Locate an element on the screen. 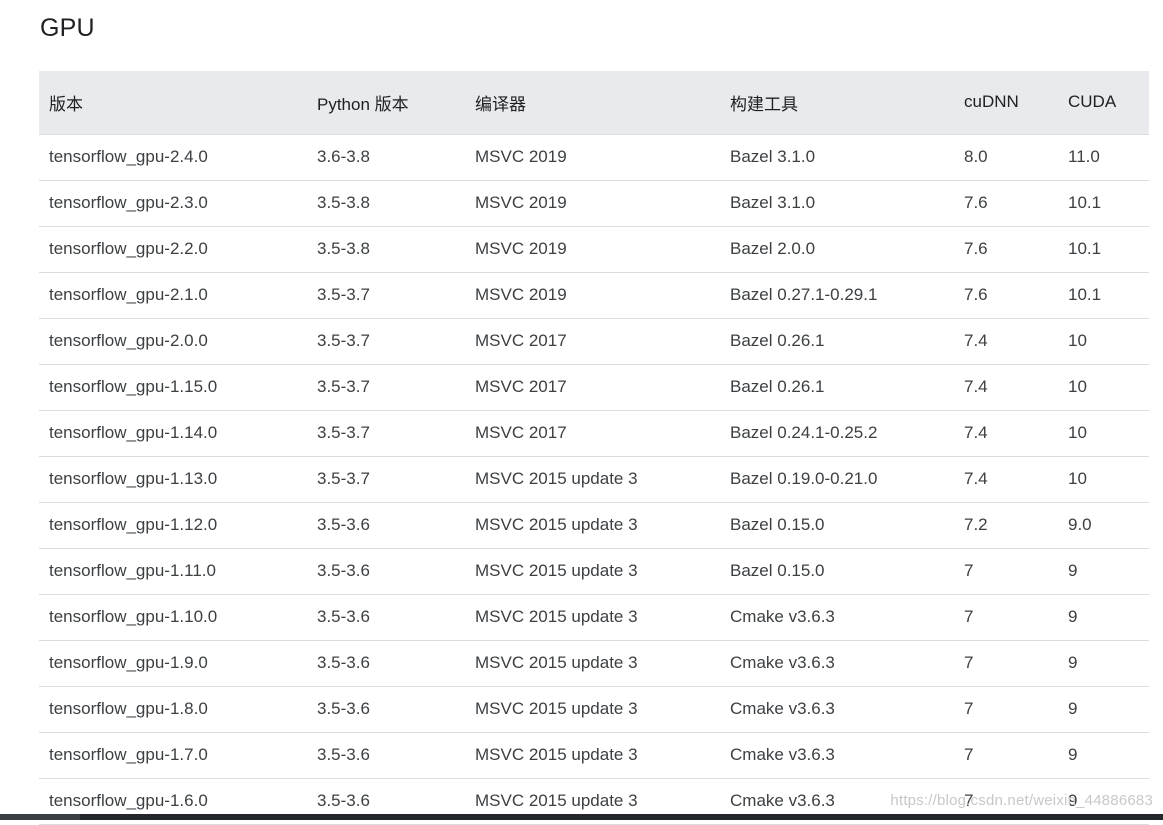 This screenshot has width=1163, height=825. table-header-row: 版本 Python 版本 编译器 构建工具 cuDNN CUDA is located at coordinates (594, 103).